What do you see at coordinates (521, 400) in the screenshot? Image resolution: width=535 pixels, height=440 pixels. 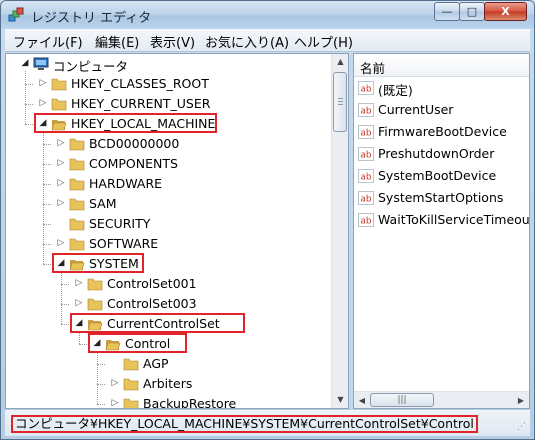 I see `scroll-right-button: ▶` at bounding box center [521, 400].